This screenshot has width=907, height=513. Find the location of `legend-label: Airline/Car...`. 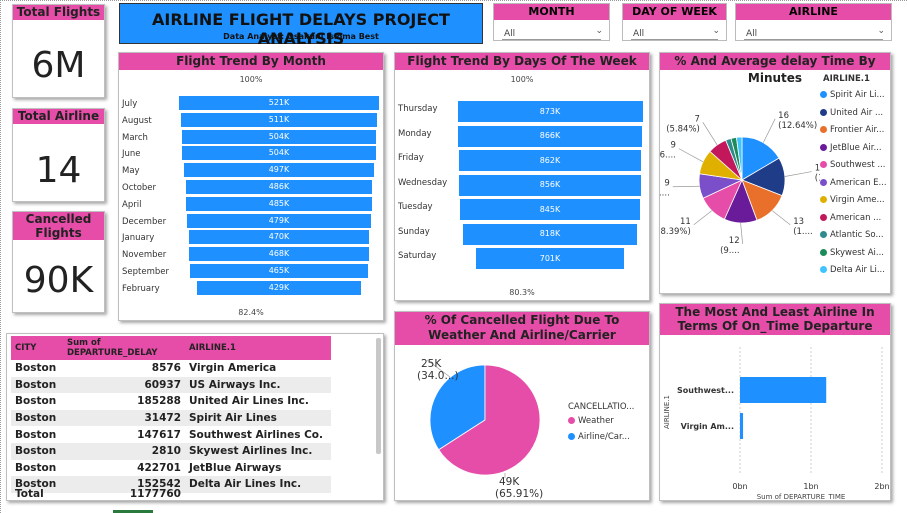

legend-label: Airline/Car... is located at coordinates (604, 437).